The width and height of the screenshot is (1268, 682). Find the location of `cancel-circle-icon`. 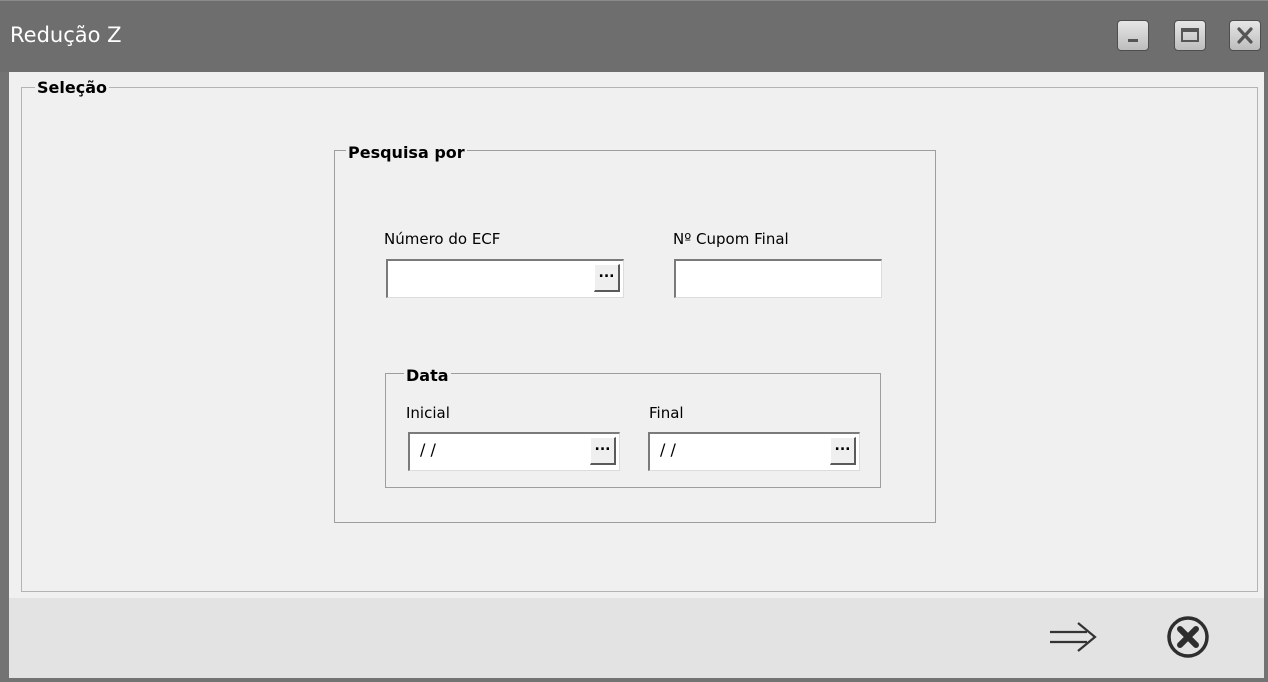

cancel-circle-icon is located at coordinates (1188, 637).